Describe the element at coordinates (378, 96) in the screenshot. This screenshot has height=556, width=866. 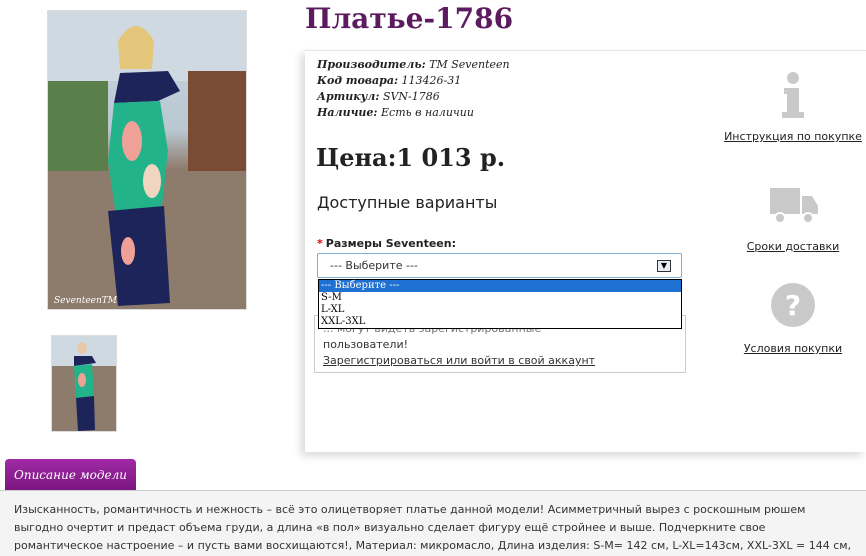
I see `spec-article: Артикул: SVN-1786` at that location.